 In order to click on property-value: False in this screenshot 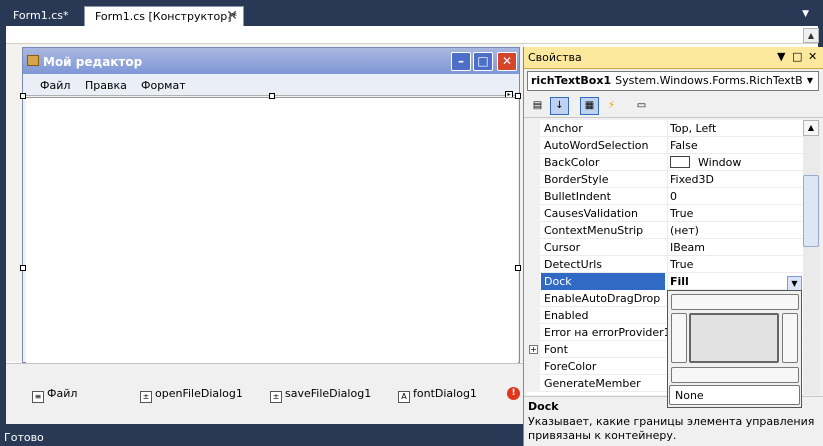, I will do `click(736, 146)`.